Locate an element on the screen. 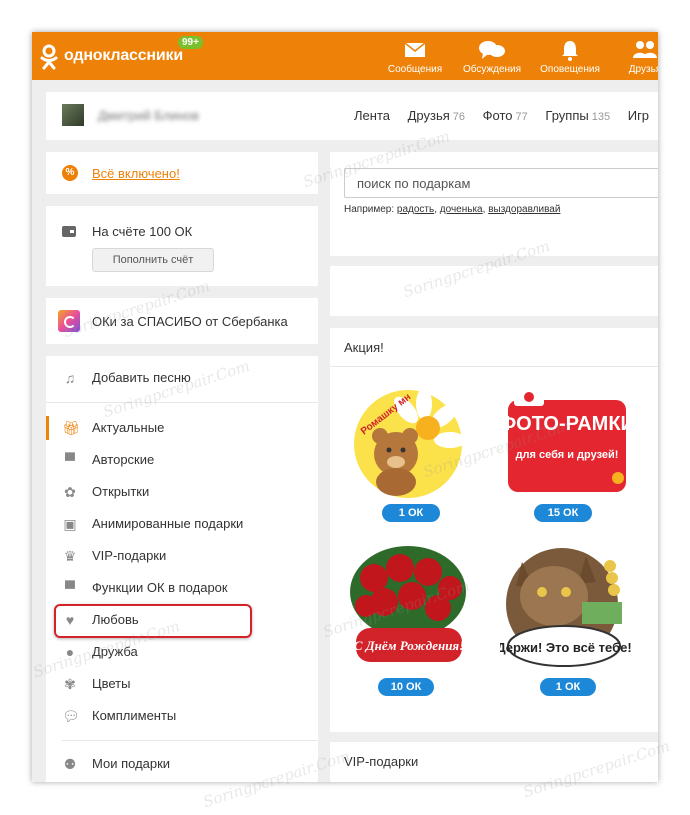 The height and width of the screenshot is (815, 690). nav-notifications-label: Оповещения is located at coordinates (570, 69).